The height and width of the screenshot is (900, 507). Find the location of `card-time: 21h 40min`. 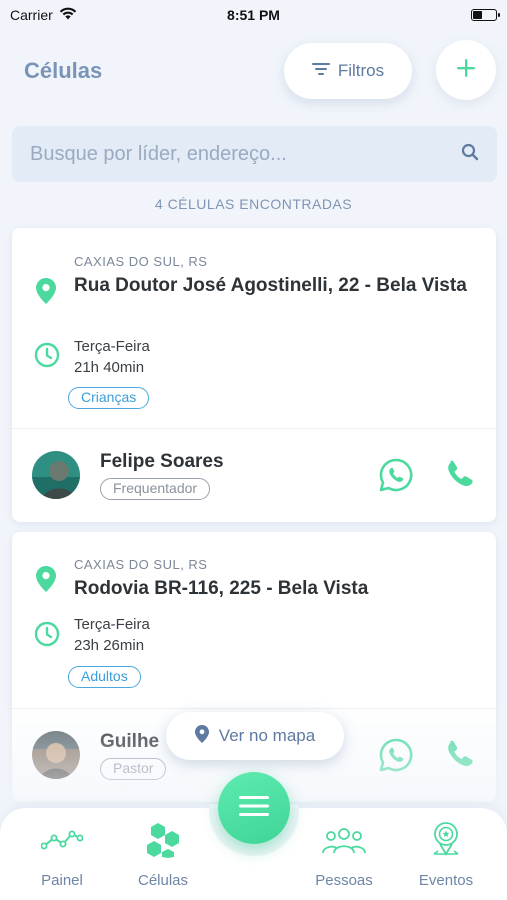

card-time: 21h 40min is located at coordinates (109, 367).